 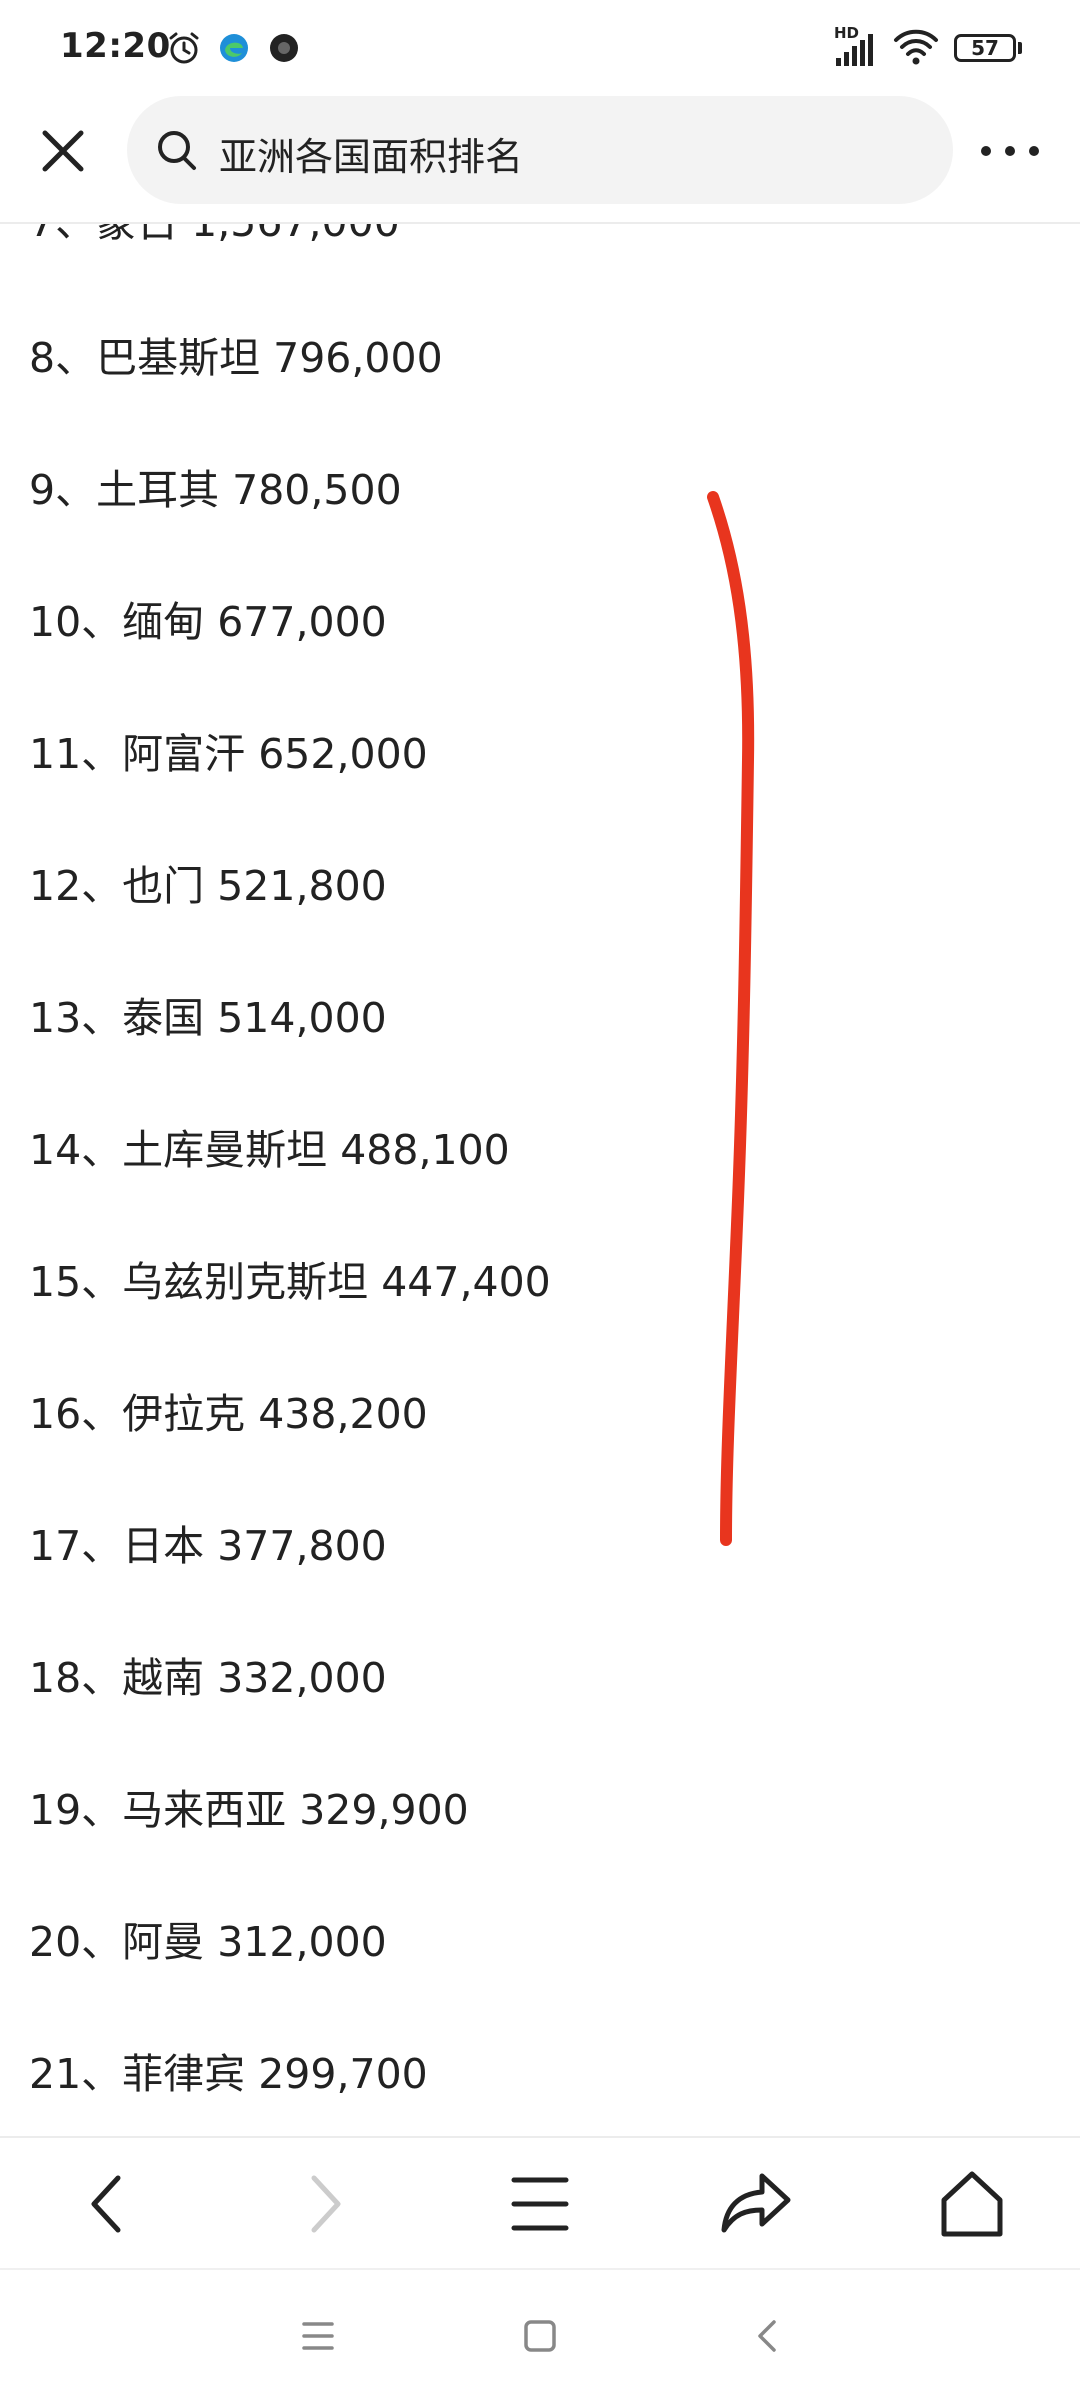 I want to click on list-item: 12、也门 521,800, so click(x=208, y=886).